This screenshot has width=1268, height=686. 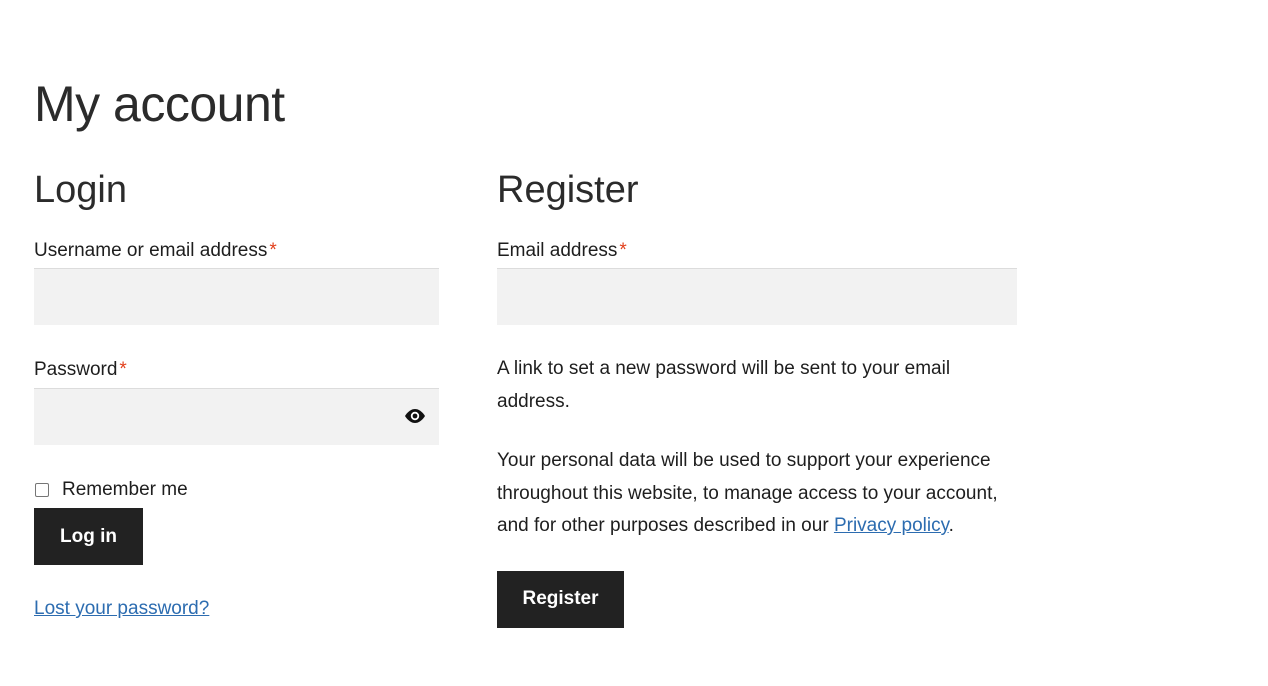 What do you see at coordinates (236, 296) in the screenshot?
I see `username-input` at bounding box center [236, 296].